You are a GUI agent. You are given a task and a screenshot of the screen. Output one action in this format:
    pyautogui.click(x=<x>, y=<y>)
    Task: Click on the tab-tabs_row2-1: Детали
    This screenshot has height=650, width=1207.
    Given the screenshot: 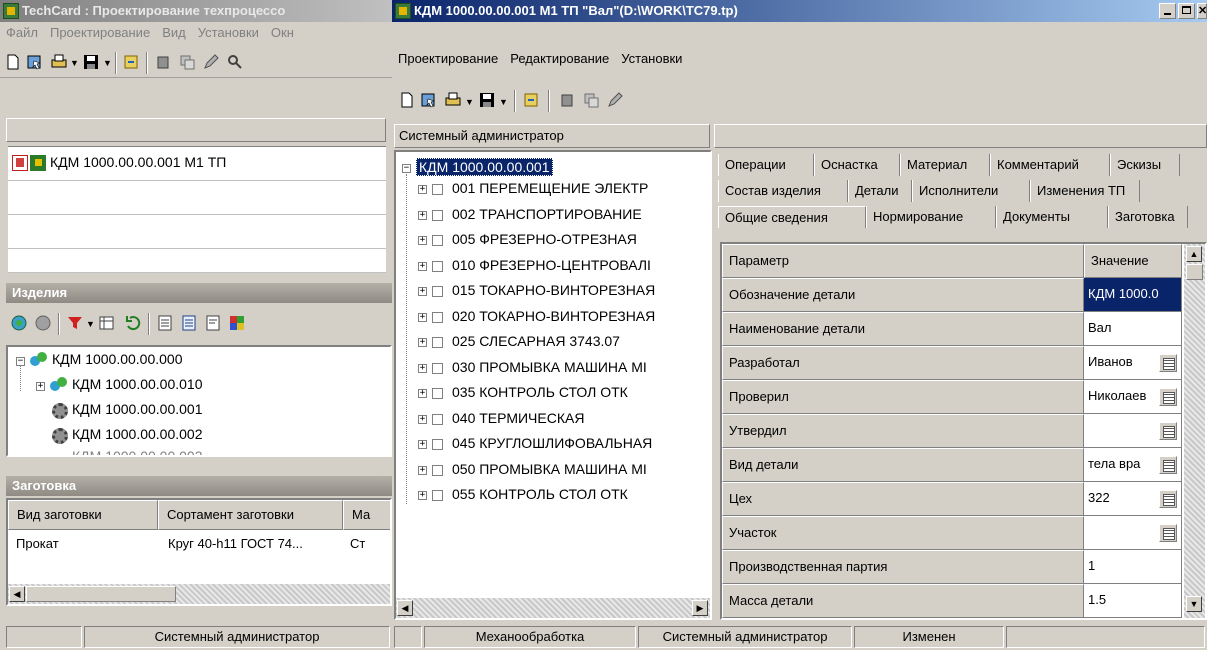 What is the action you would take?
    pyautogui.click(x=880, y=191)
    